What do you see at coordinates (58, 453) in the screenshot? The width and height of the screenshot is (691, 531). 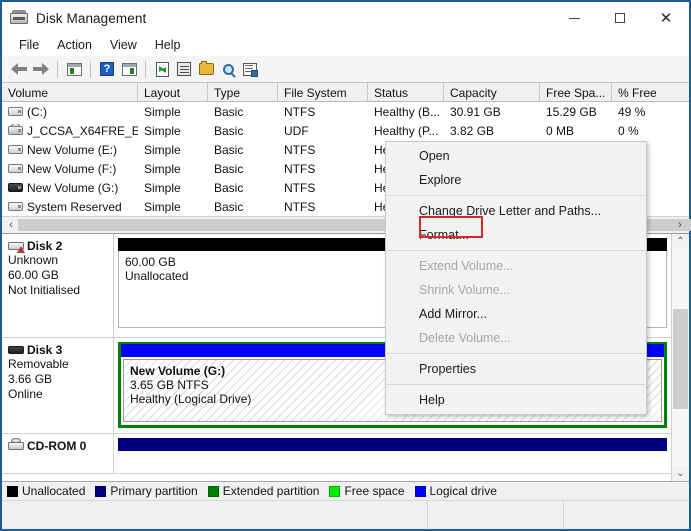 I see `disk-info-cd-rom-0: CD-ROM 0` at bounding box center [58, 453].